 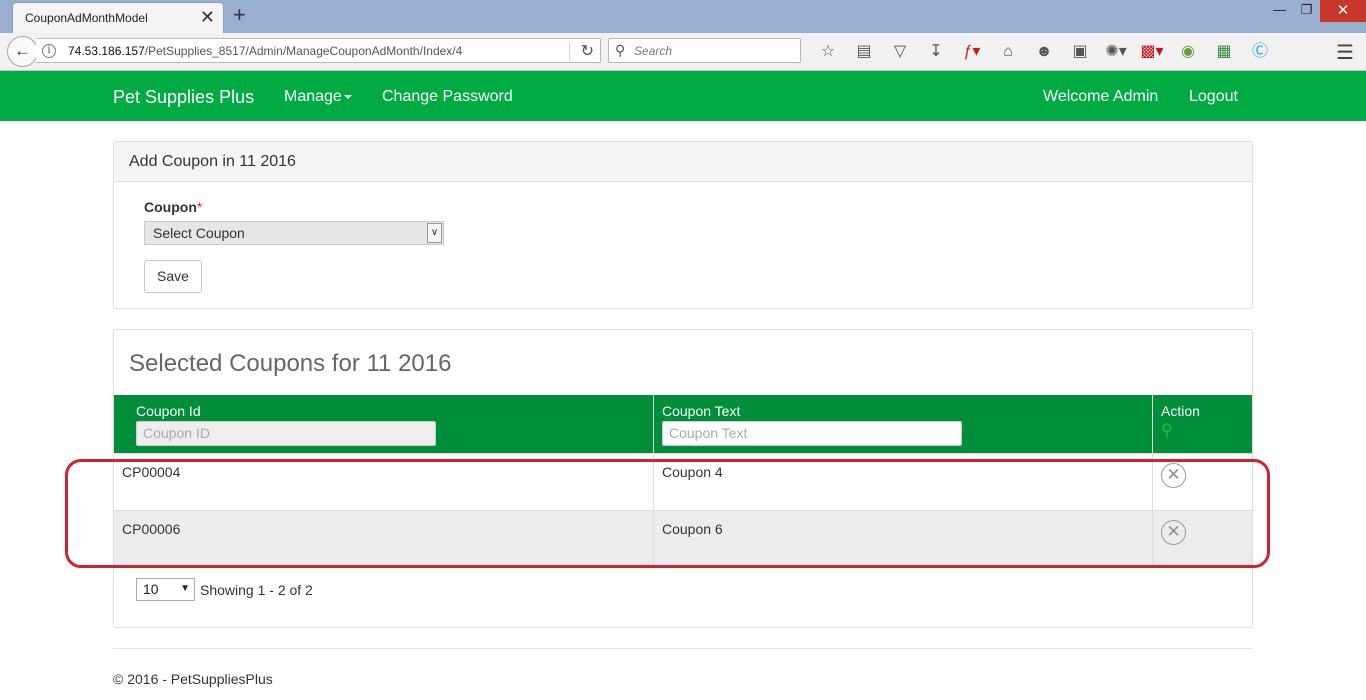 I want to click on coupon-select: Select Coupon ∨, so click(x=294, y=233).